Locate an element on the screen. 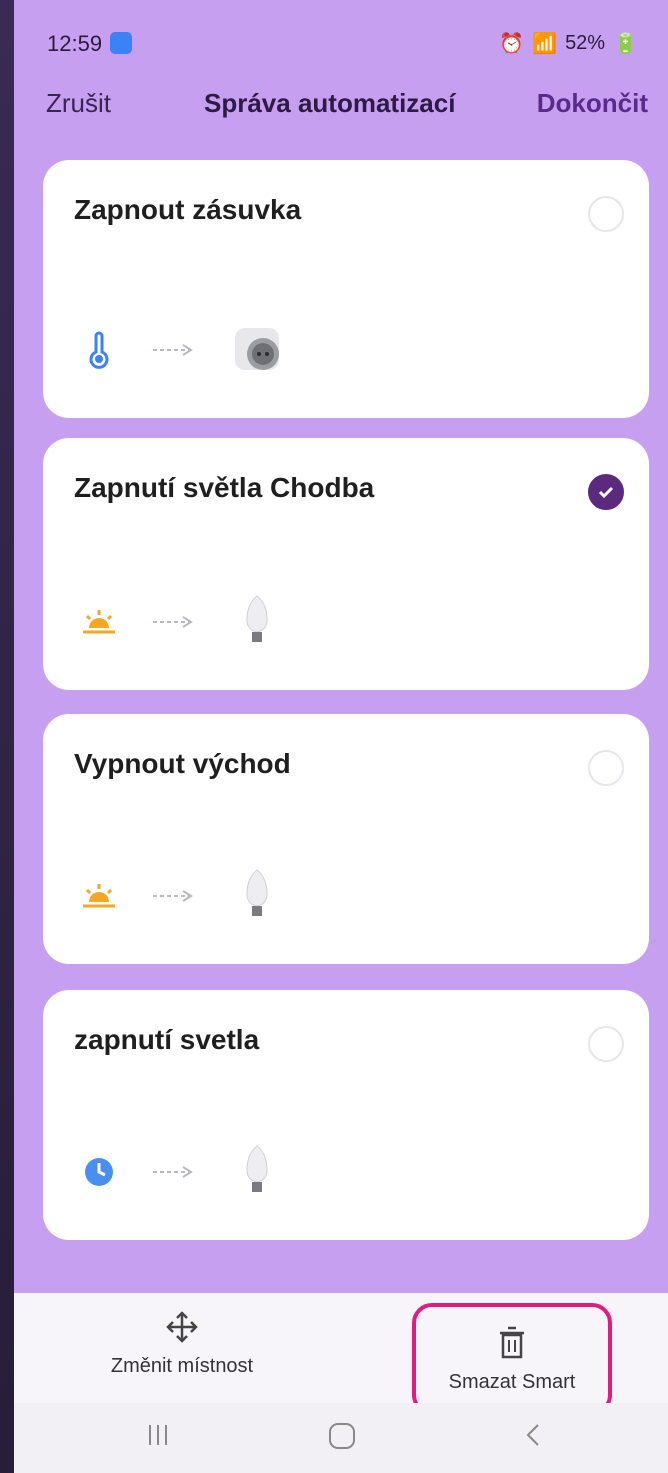 This screenshot has height=1473, width=668. delete-smart-button: Smazat Smart is located at coordinates (512, 1359).